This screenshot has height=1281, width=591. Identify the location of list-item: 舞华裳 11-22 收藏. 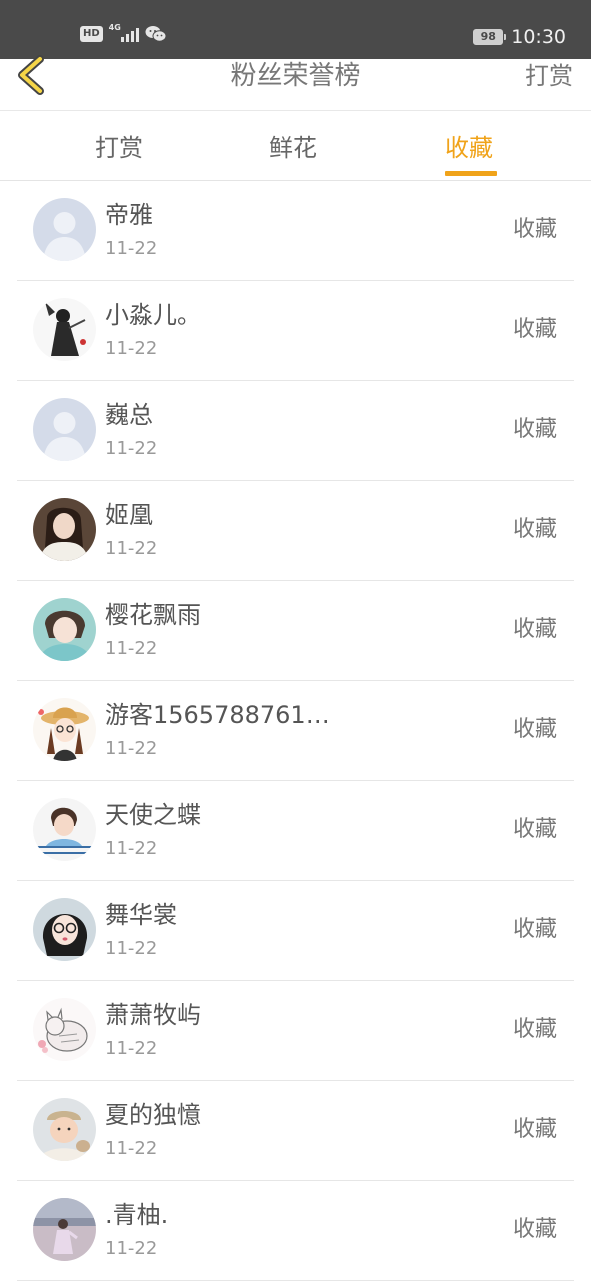
(295, 931).